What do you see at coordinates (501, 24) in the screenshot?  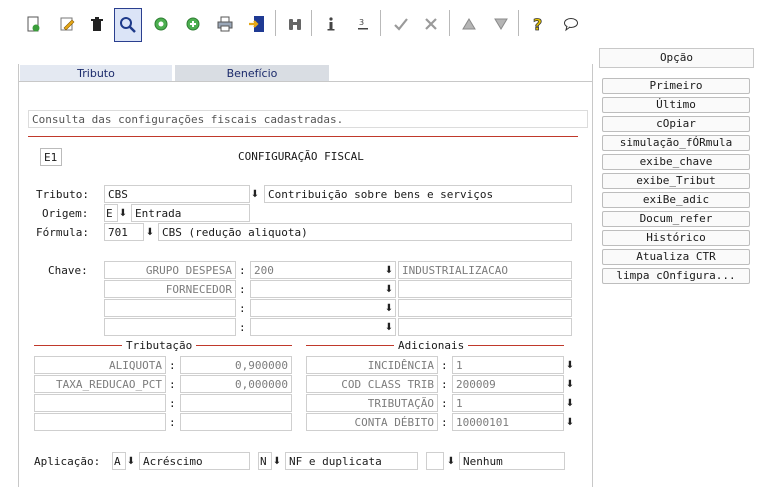 I see `down-triangle-icon` at bounding box center [501, 24].